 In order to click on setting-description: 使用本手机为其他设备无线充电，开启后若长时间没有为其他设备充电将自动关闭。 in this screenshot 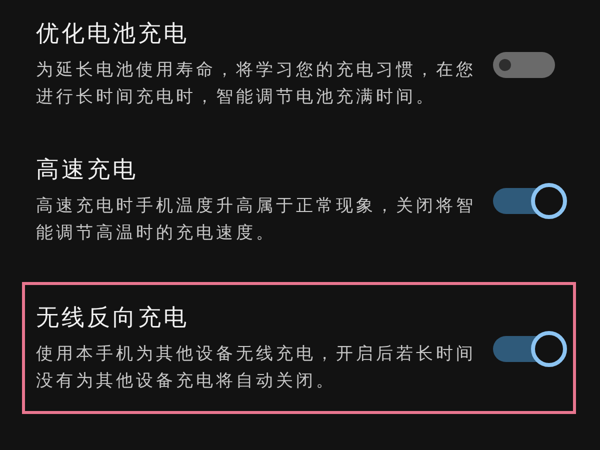, I will do `click(256, 368)`.